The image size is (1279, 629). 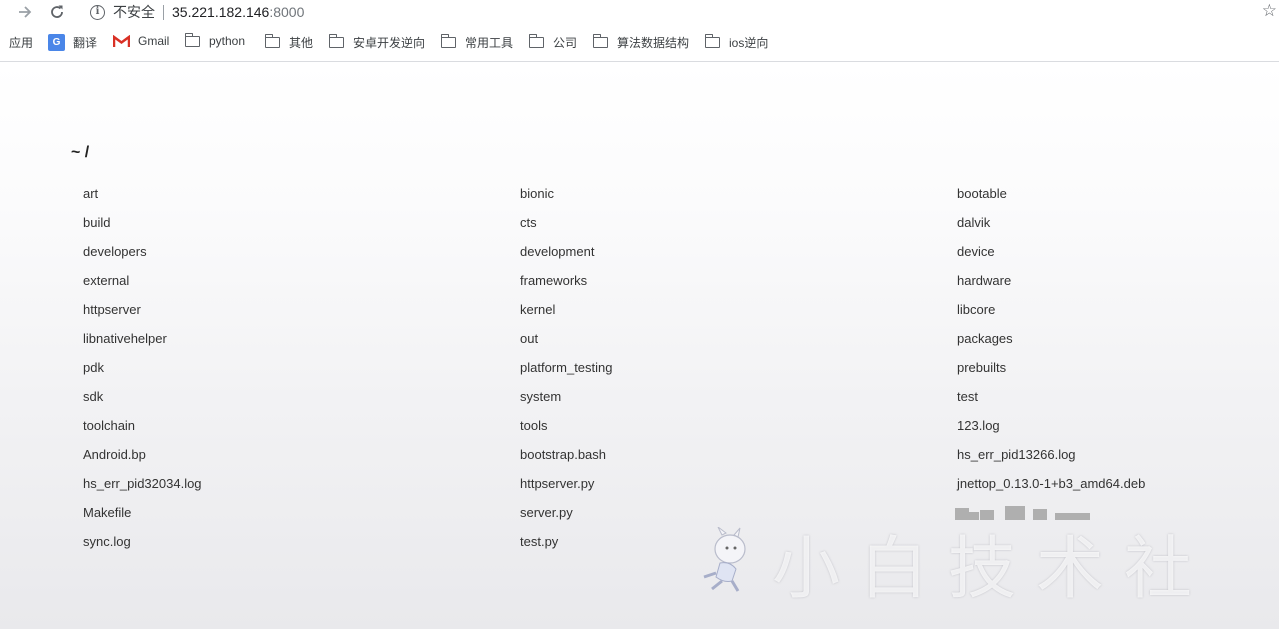 I want to click on bookmark-folder-other: 其他, so click(x=289, y=42).